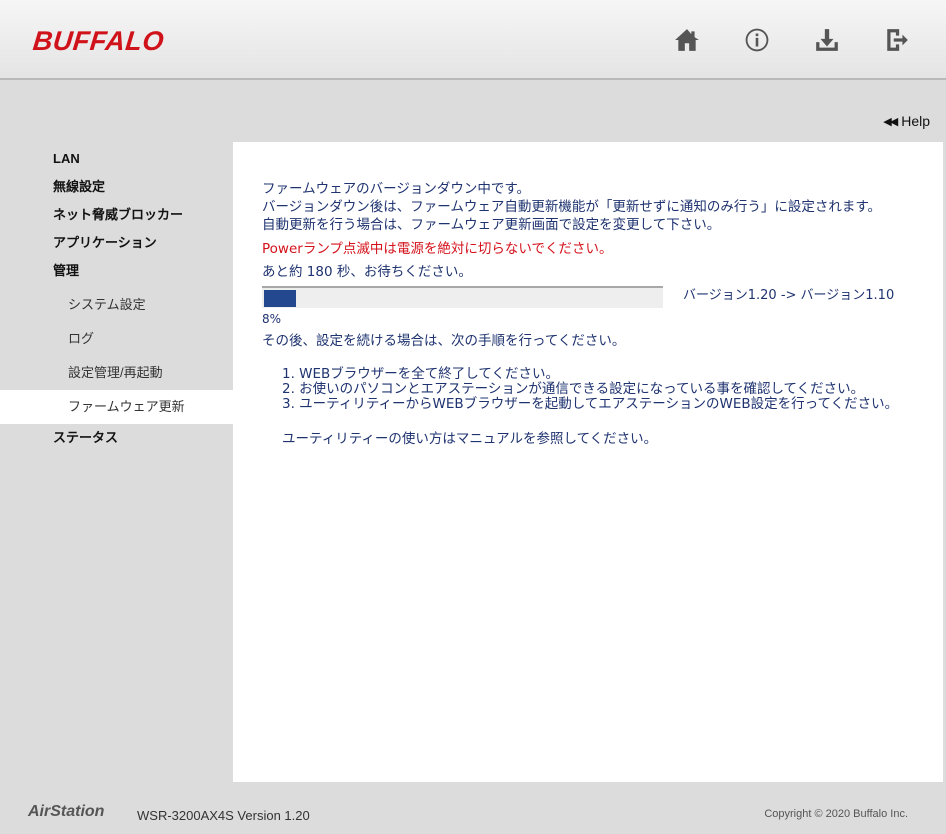 This screenshot has height=834, width=946. Describe the element at coordinates (827, 40) in the screenshot. I see `download-icon` at that location.